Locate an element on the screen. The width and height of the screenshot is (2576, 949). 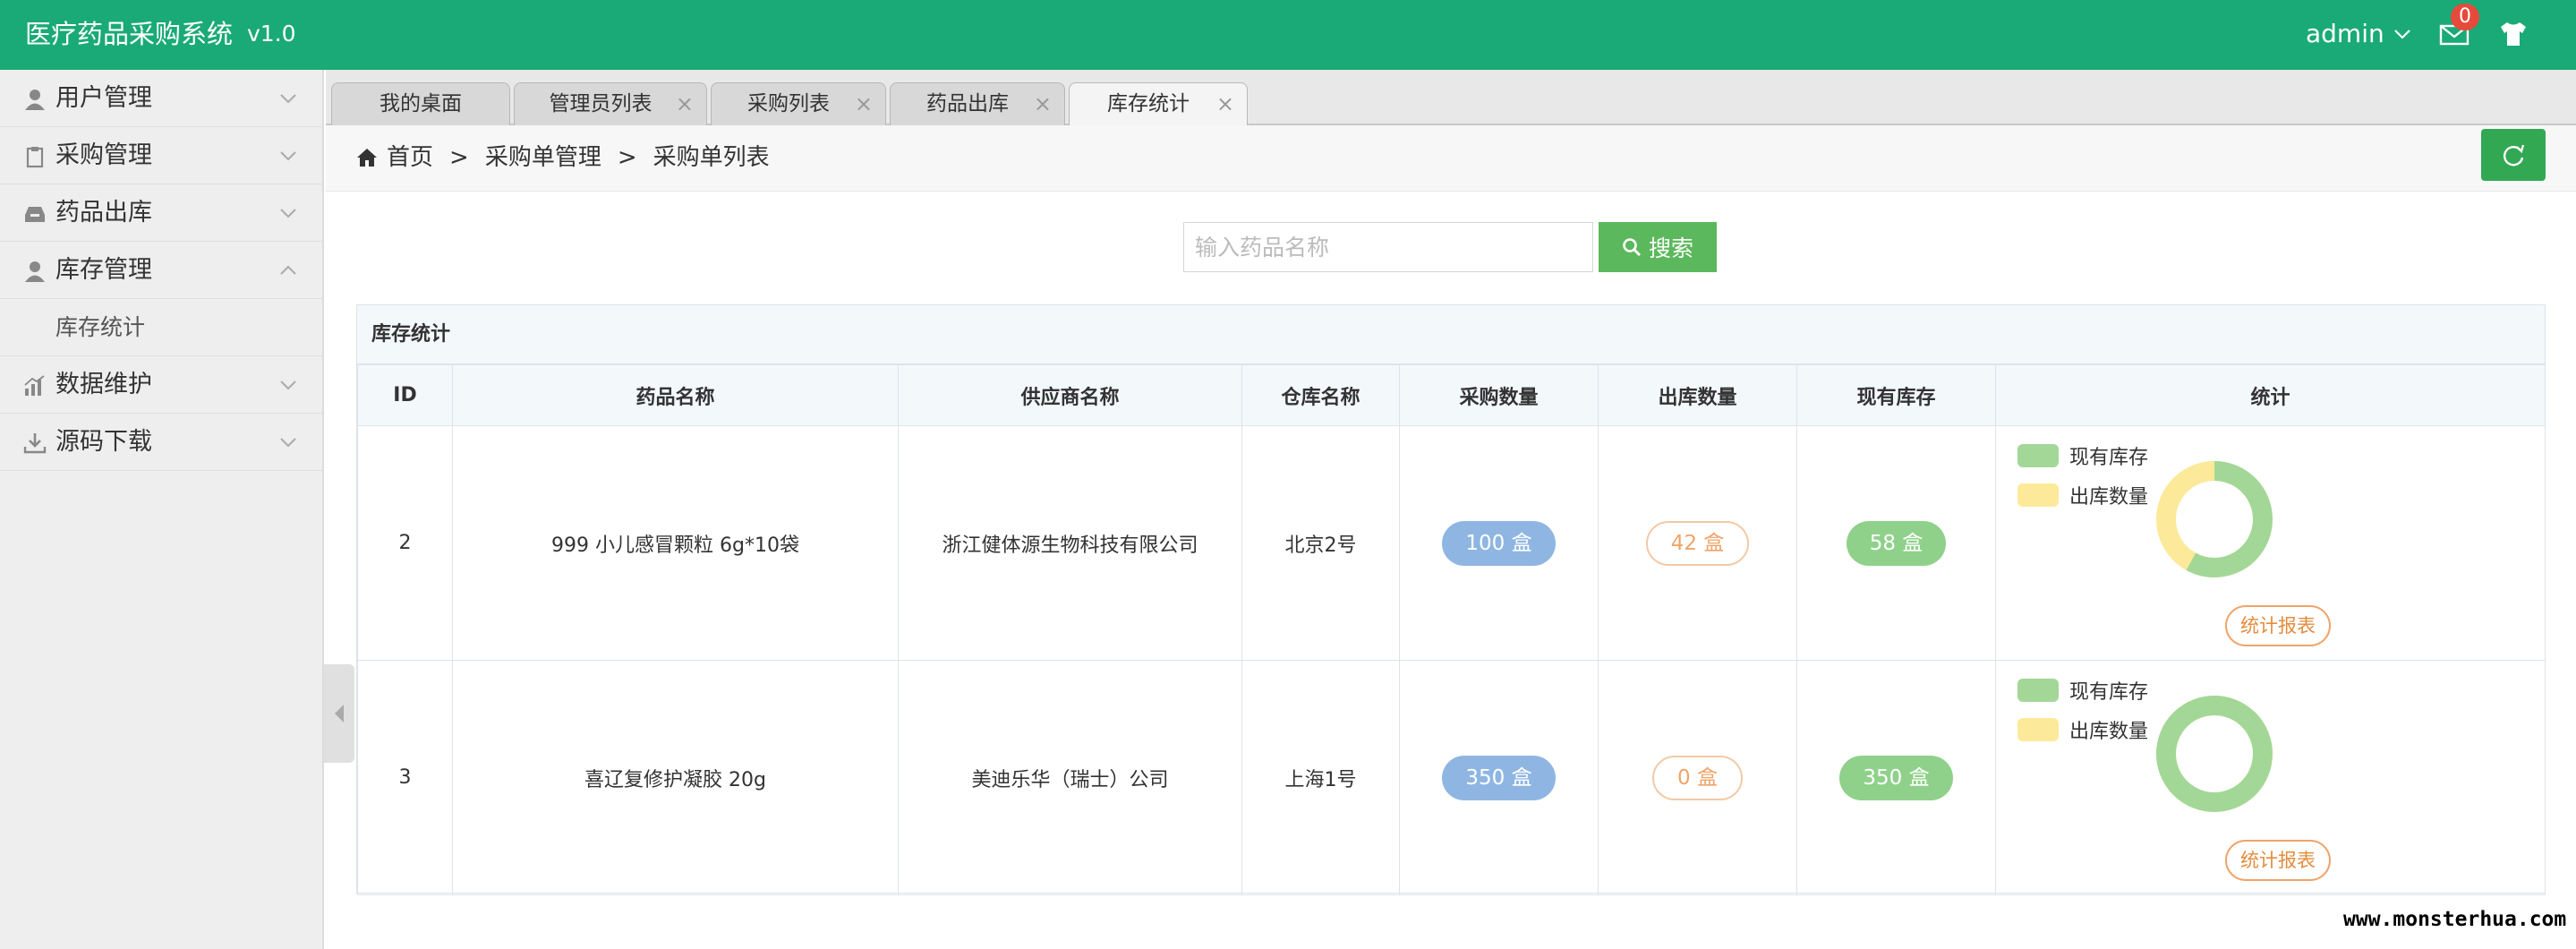
inbox-icon is located at coordinates (35, 214).